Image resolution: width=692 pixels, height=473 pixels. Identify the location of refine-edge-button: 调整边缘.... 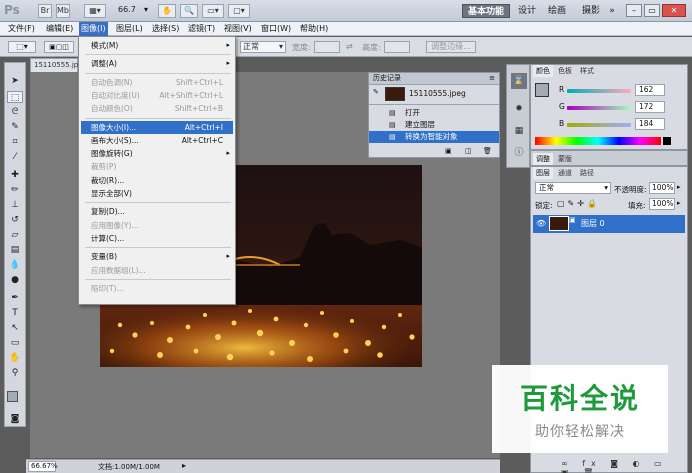
(451, 47).